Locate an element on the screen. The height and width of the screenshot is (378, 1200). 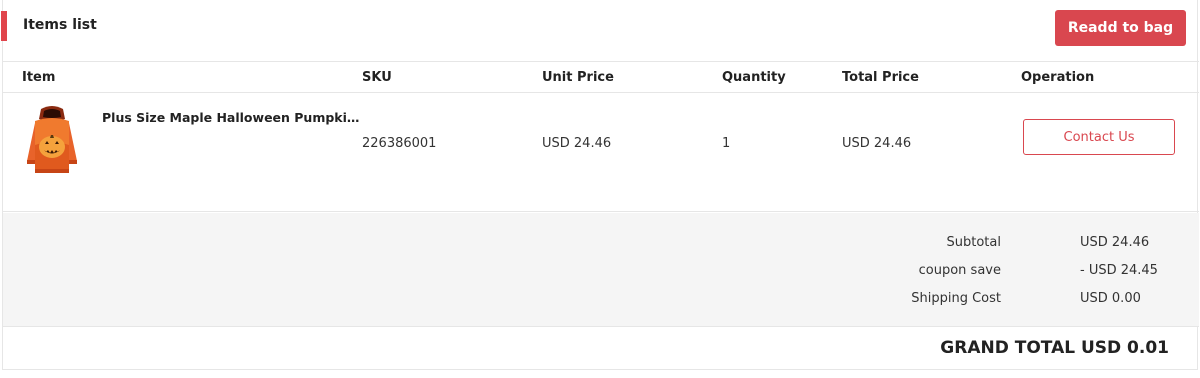
header-accent-bar is located at coordinates (4, 26).